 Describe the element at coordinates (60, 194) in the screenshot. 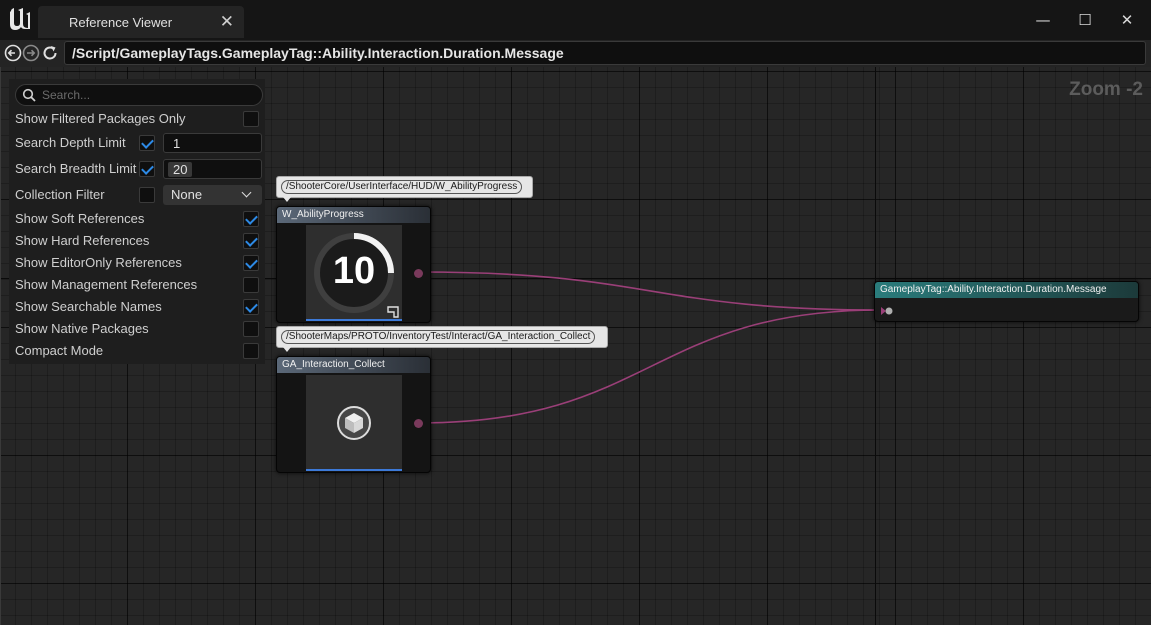

I see `collection-filter-label: Collection Filter` at that location.